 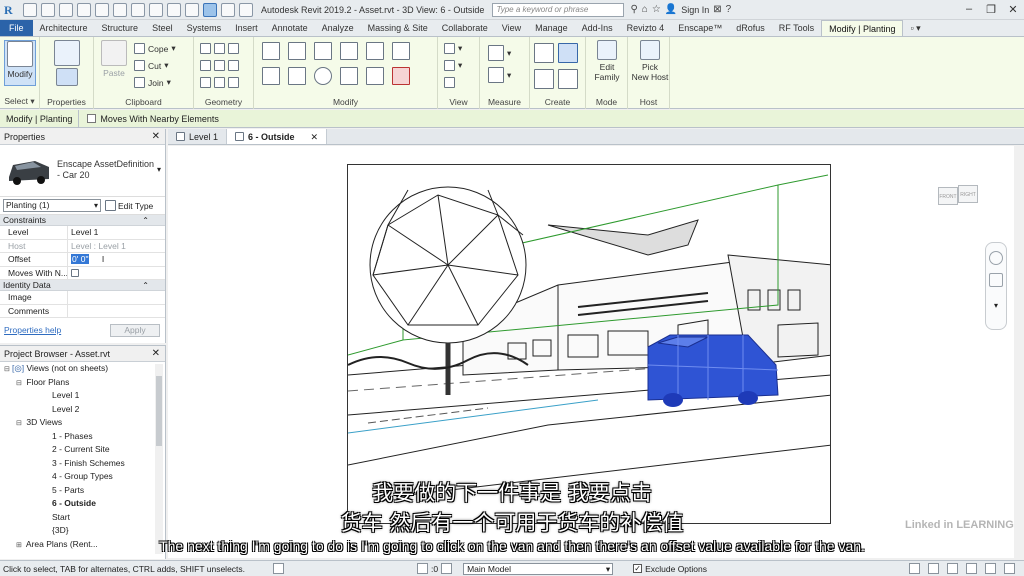 What do you see at coordinates (114, 63) in the screenshot?
I see `paste-button: Paste` at bounding box center [114, 63].